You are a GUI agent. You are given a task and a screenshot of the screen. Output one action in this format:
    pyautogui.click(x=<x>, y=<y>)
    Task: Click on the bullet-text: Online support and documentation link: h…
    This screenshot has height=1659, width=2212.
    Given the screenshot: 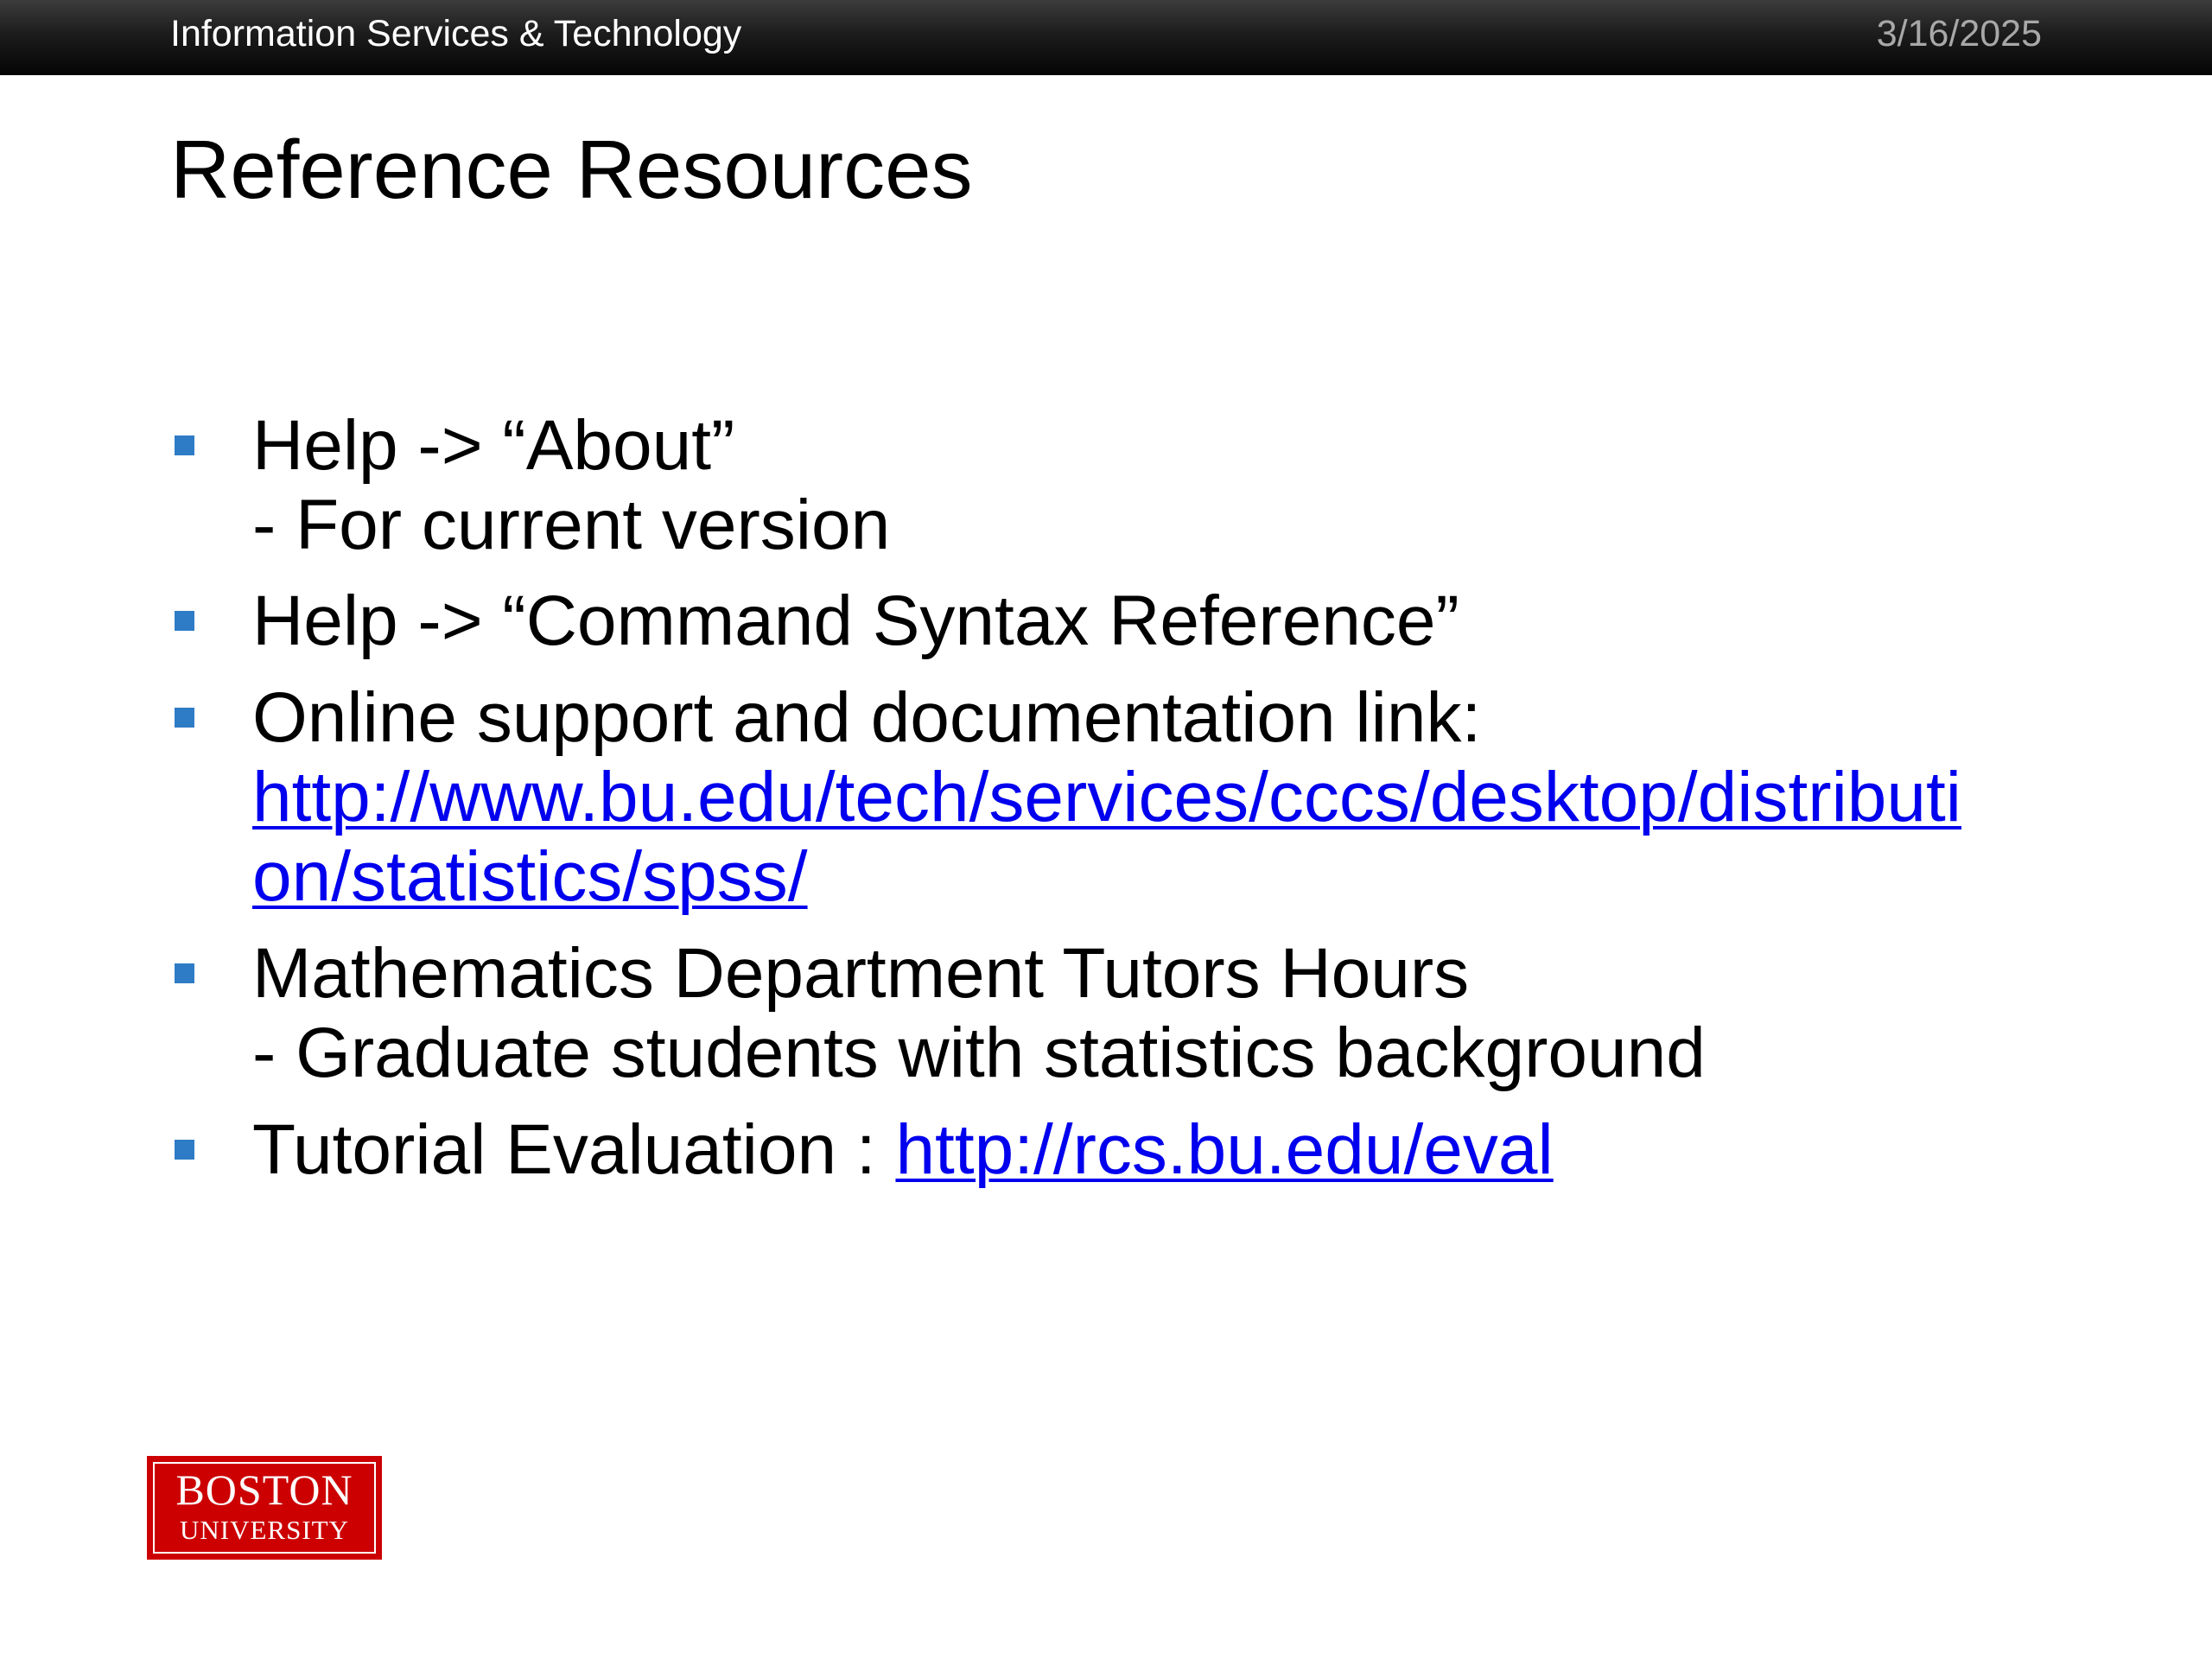 What is the action you would take?
    pyautogui.click(x=1159, y=797)
    